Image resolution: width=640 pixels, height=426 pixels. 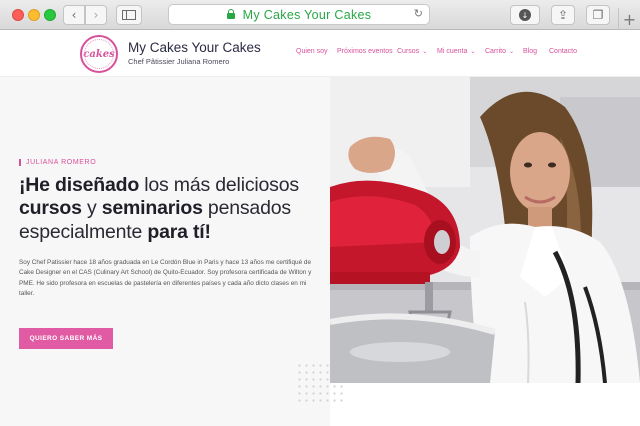 What do you see at coordinates (50, 208) in the screenshot?
I see `headline-strong: cursos` at bounding box center [50, 208].